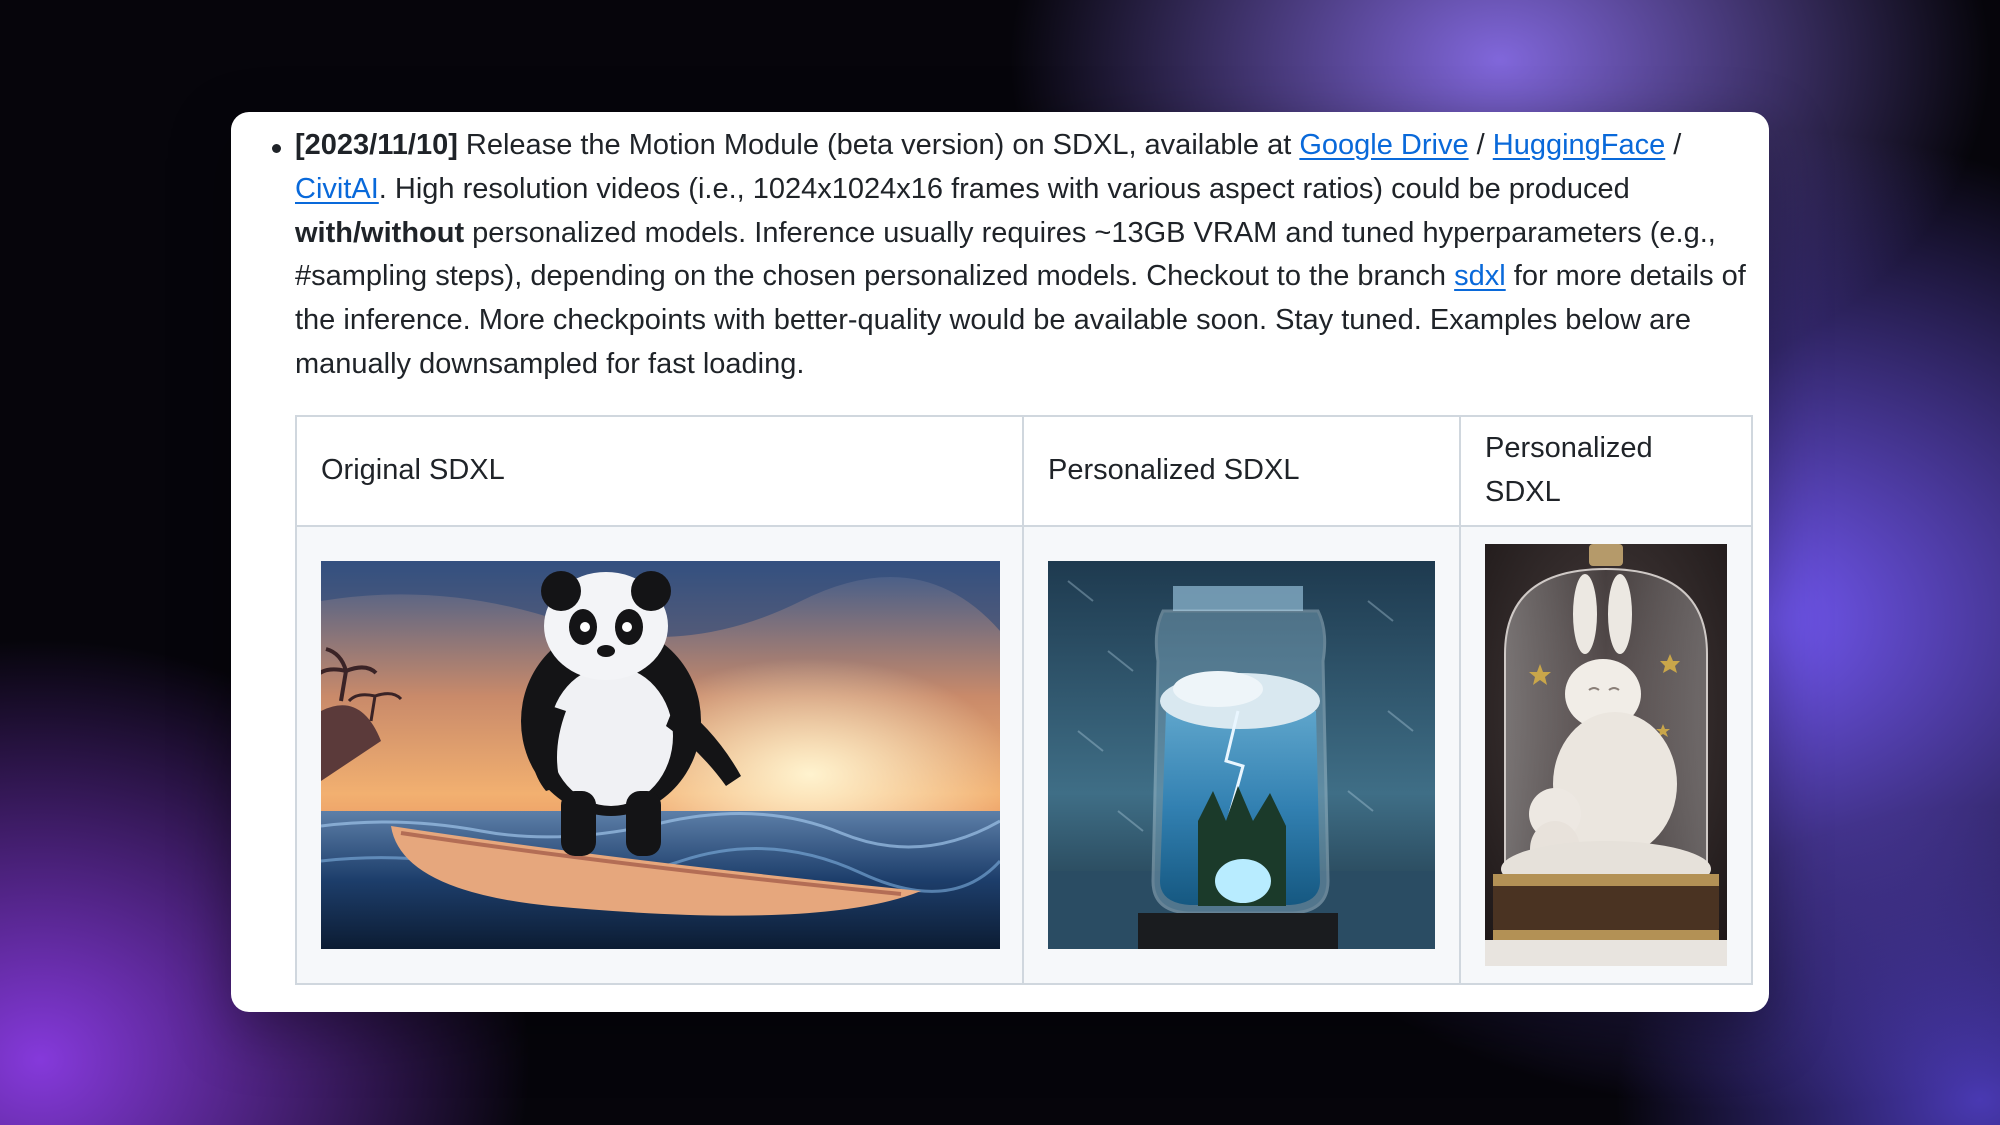 The height and width of the screenshot is (1125, 2000). I want to click on cell-jar, so click(1241, 755).